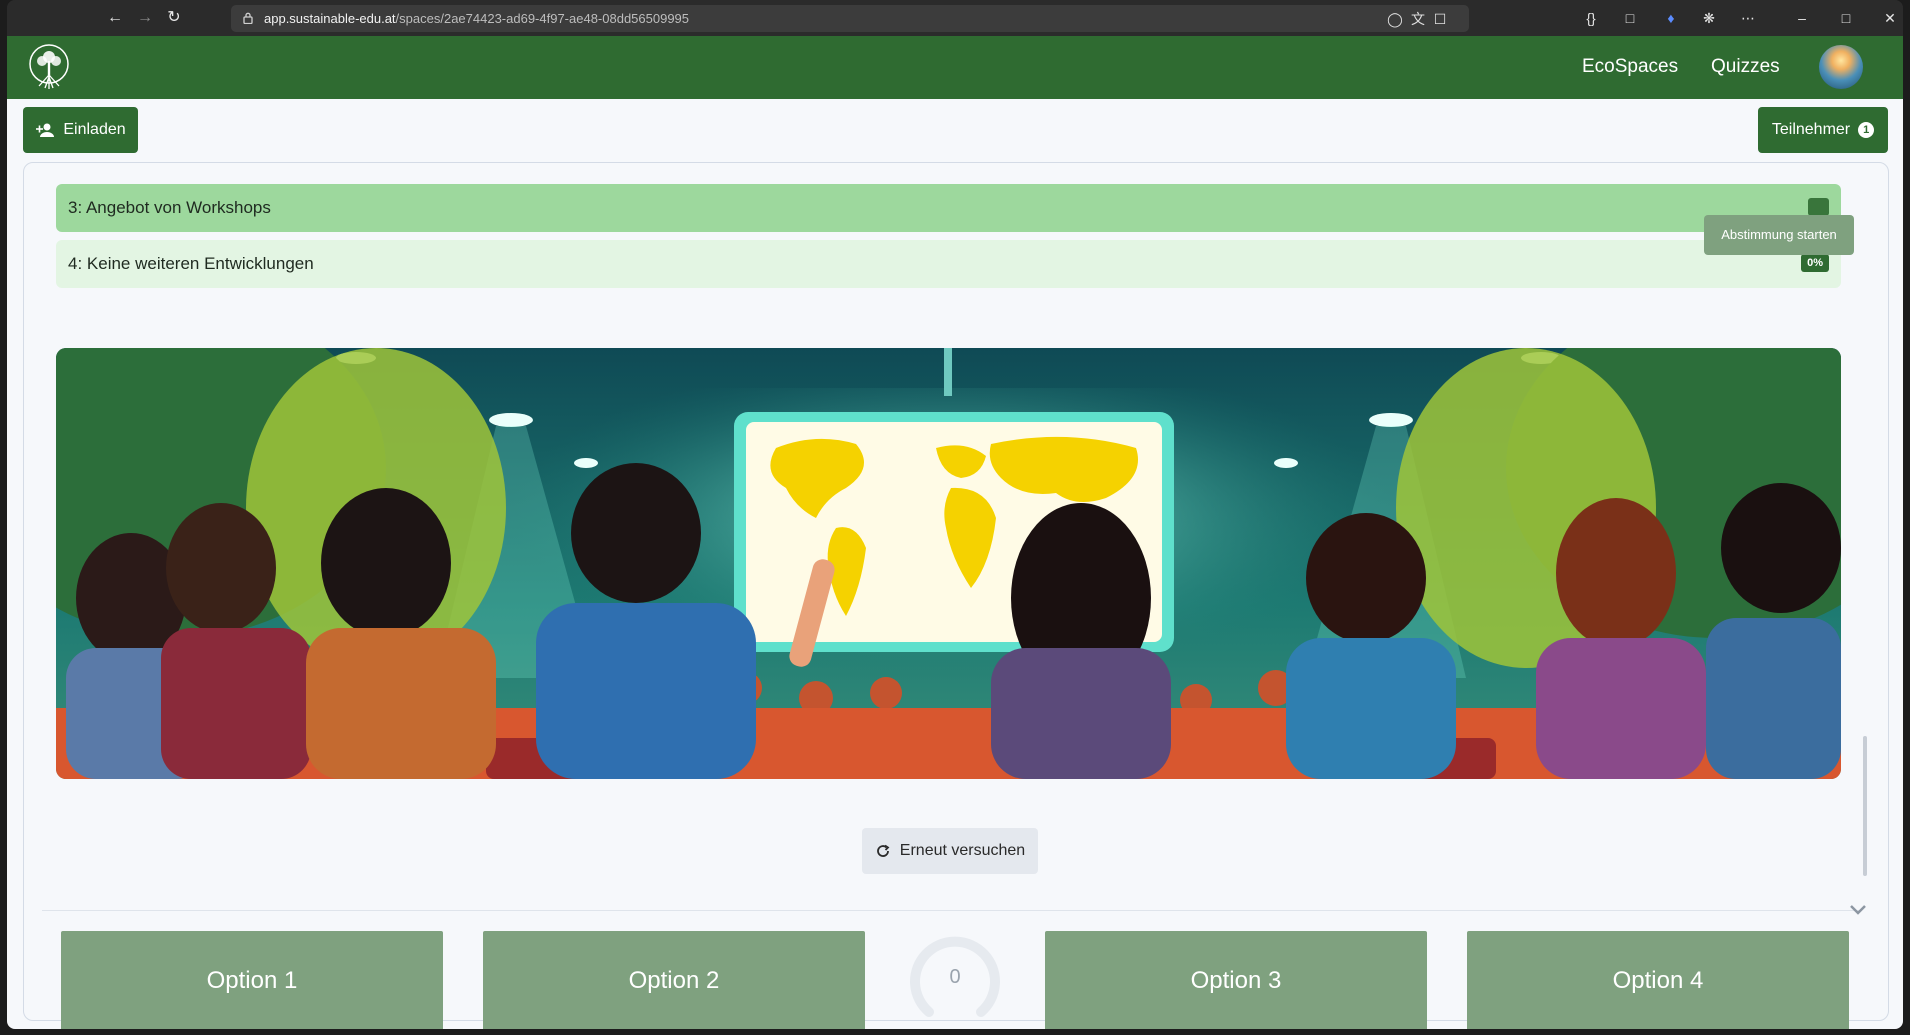 The width and height of the screenshot is (1910, 1035). I want to click on bookmark-icon: ☐, so click(1440, 19).